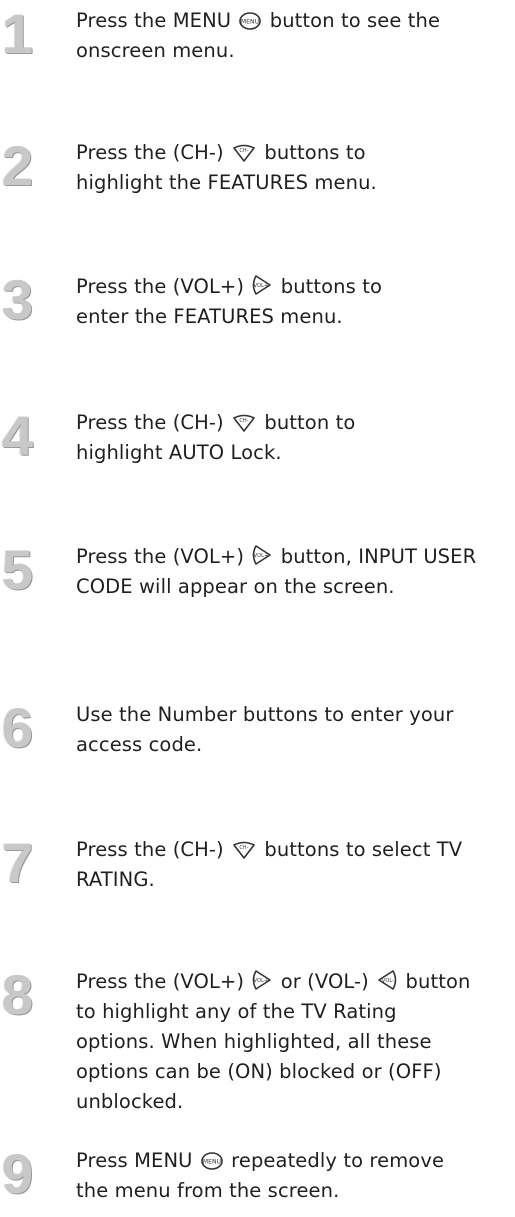 The height and width of the screenshot is (1217, 515). I want to click on step-number: 2, so click(17, 165).